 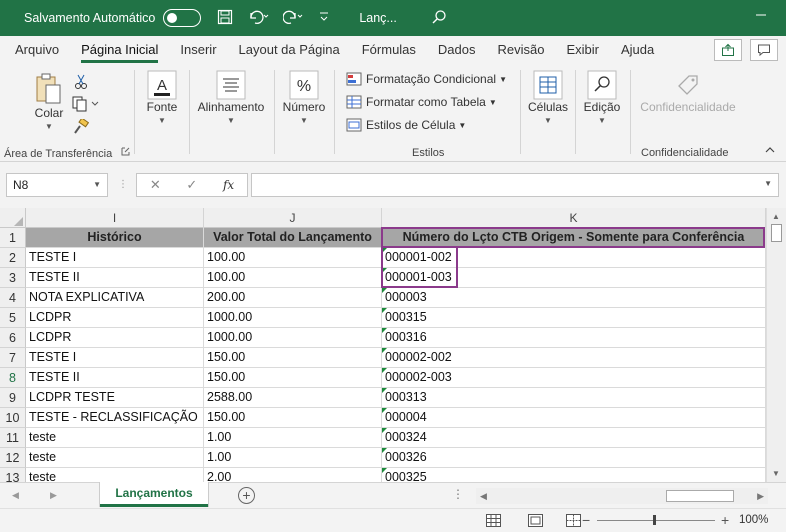 I want to click on redo-icon, so click(x=293, y=18).